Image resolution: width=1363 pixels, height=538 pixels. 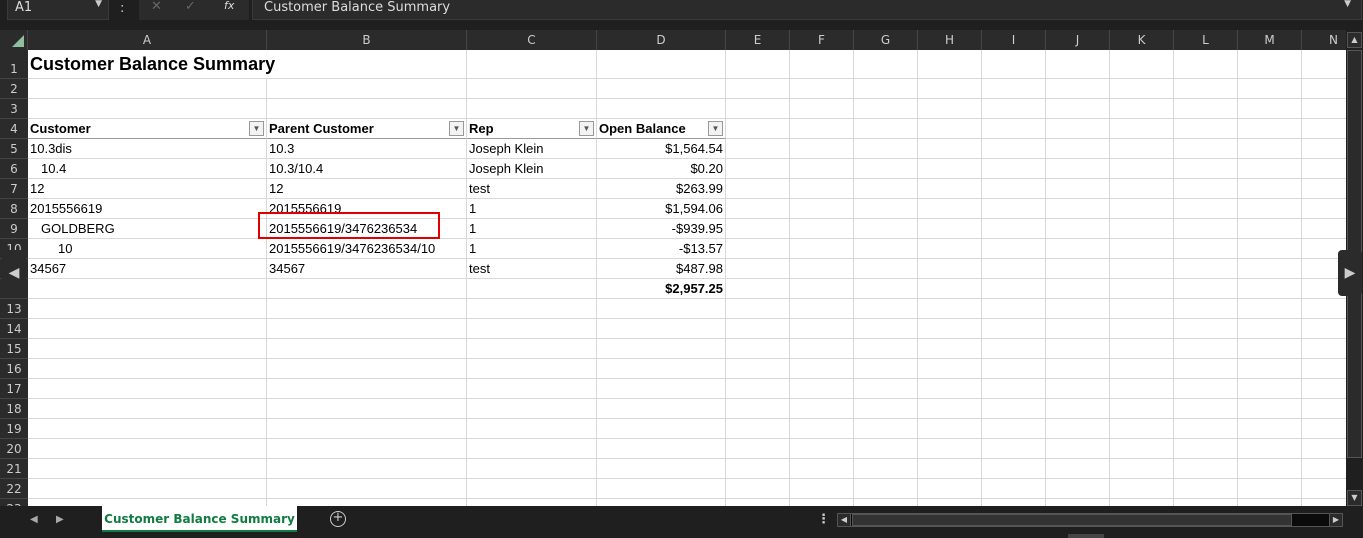 I want to click on more-options-icon: ⋮, so click(x=823, y=519).